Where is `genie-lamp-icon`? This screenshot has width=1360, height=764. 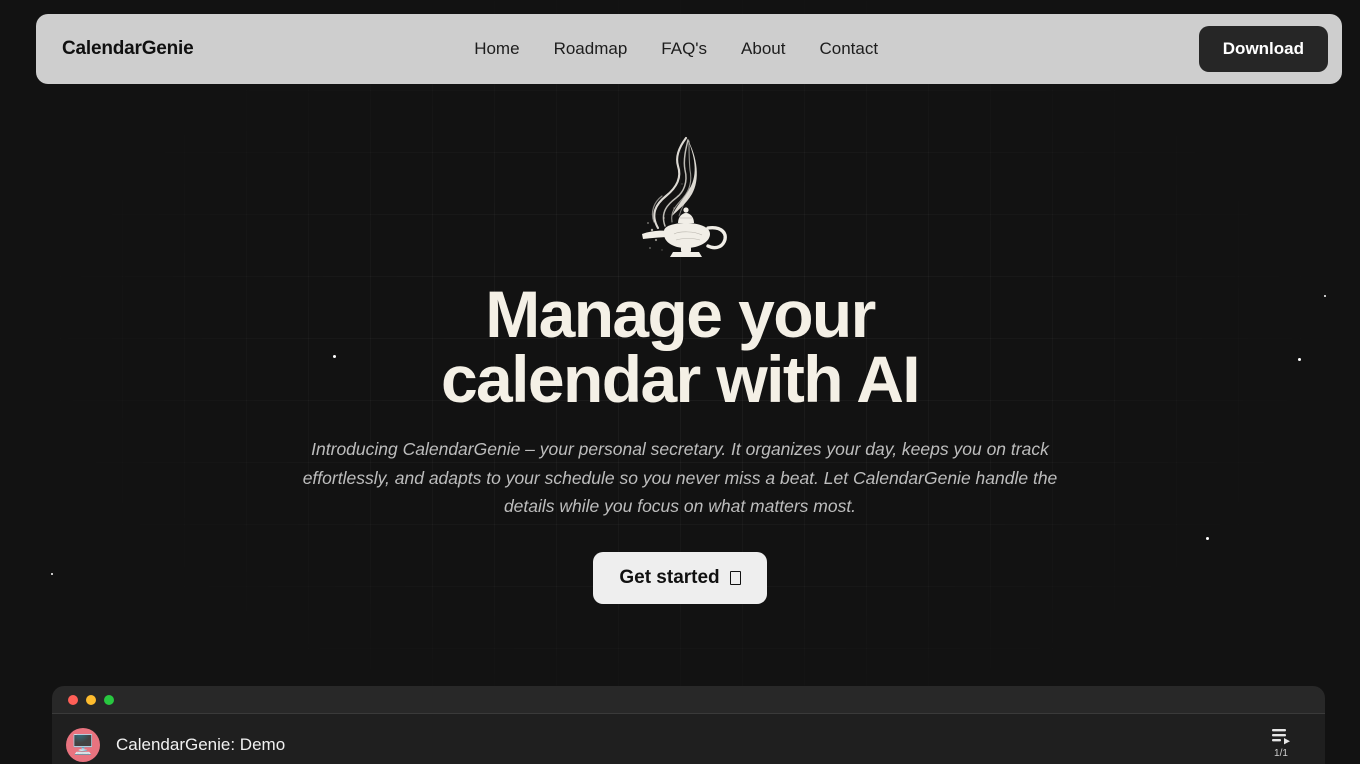
genie-lamp-icon is located at coordinates (680, 190).